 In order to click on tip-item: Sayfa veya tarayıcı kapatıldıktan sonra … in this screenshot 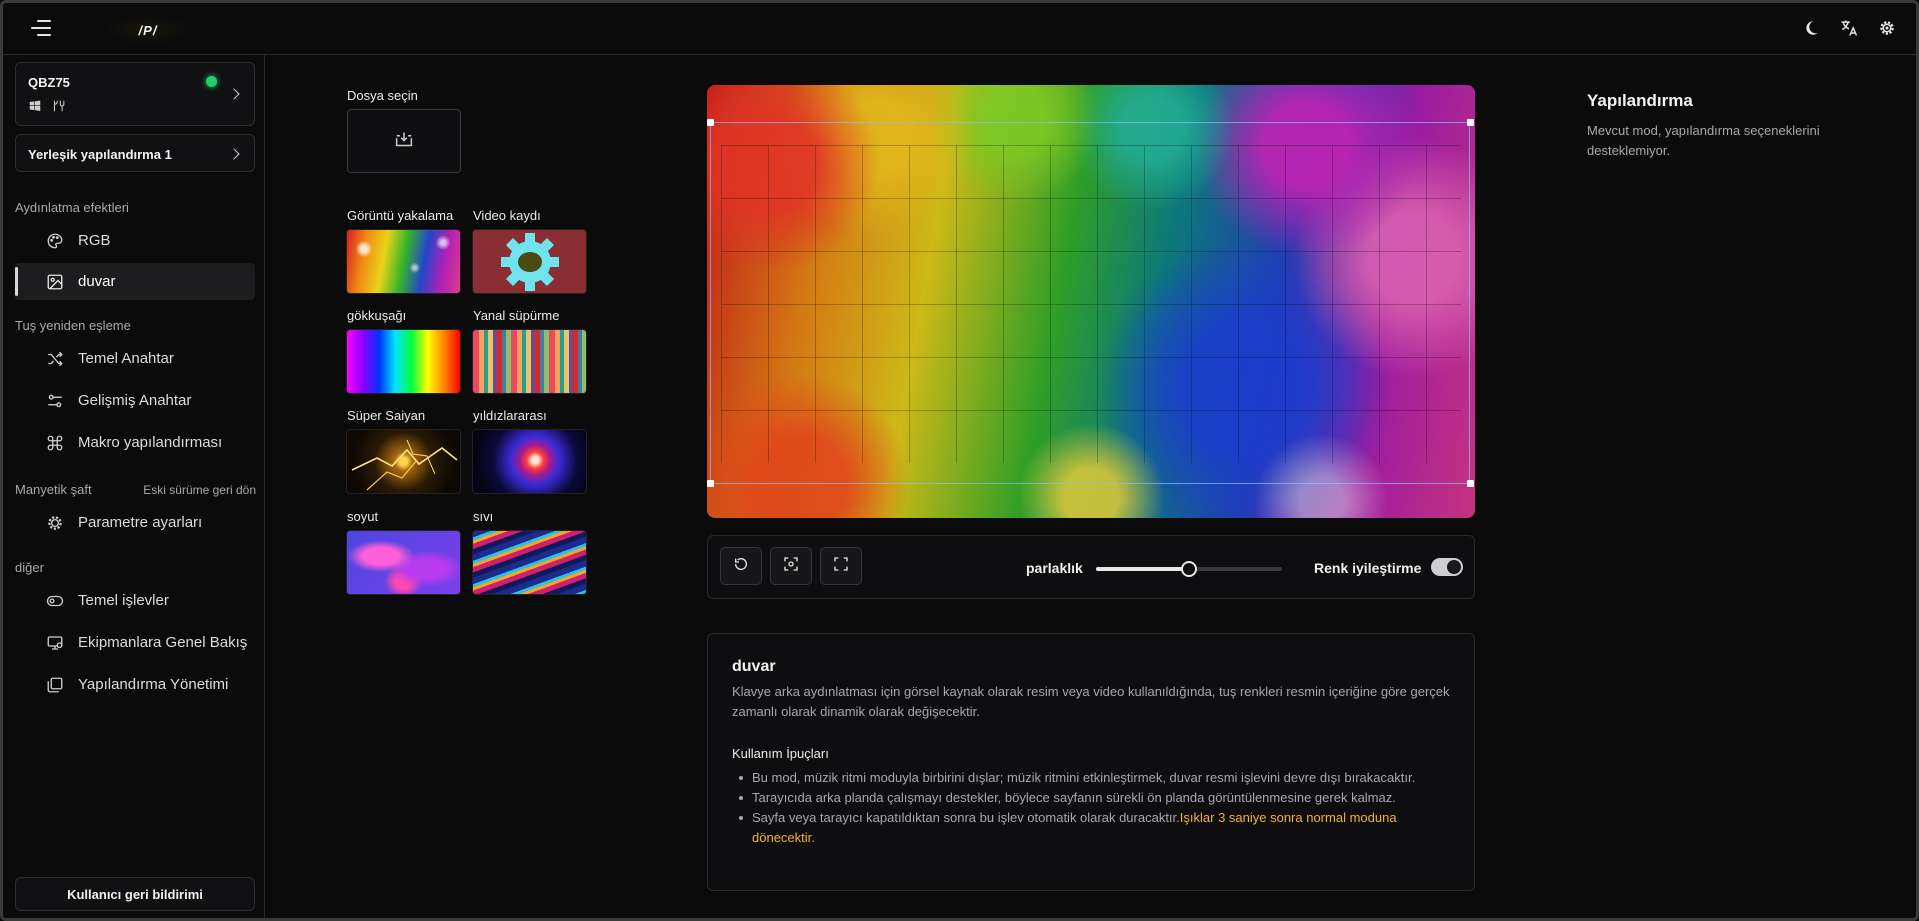, I will do `click(1095, 828)`.